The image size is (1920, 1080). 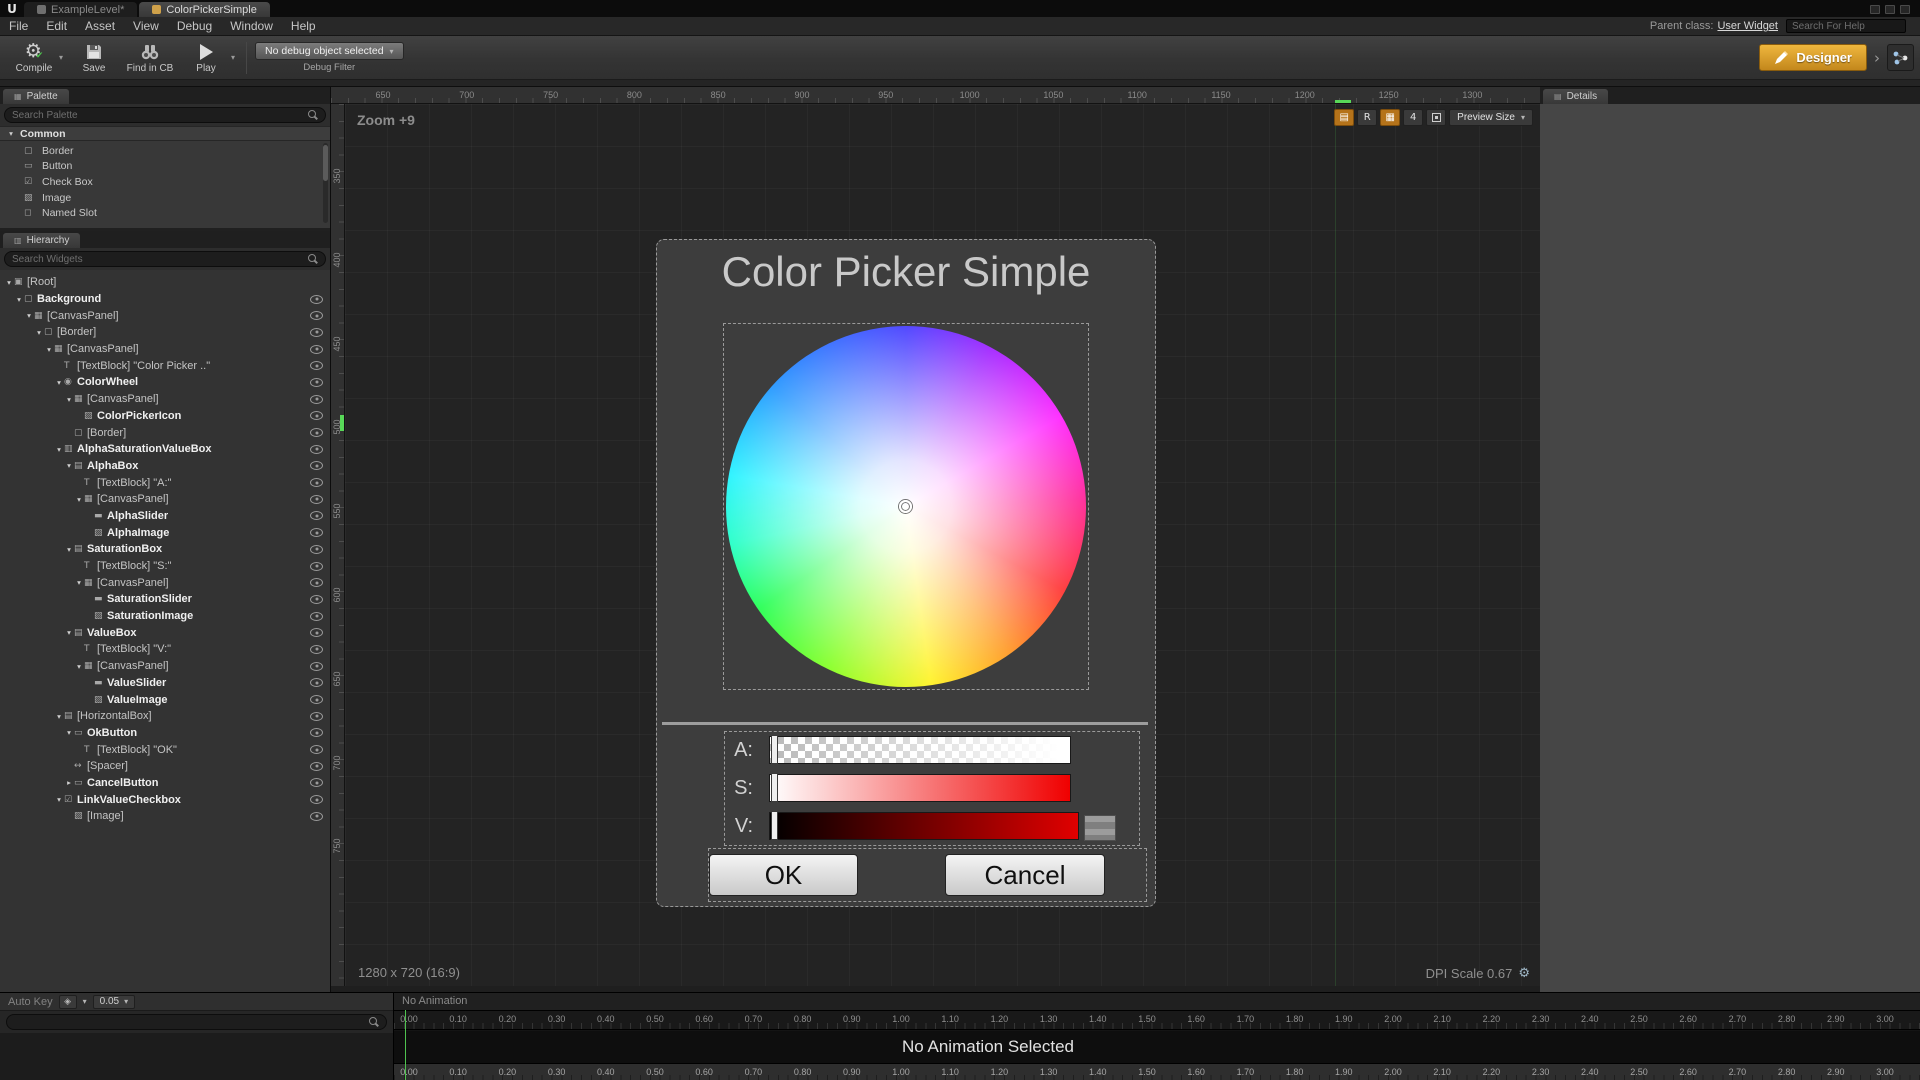 What do you see at coordinates (1905, 9) in the screenshot?
I see `close-icon` at bounding box center [1905, 9].